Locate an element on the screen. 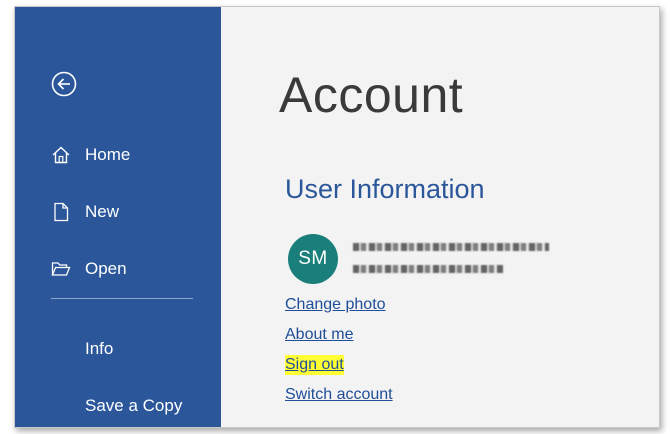 The width and height of the screenshot is (670, 434). user-information-heading: User Information is located at coordinates (385, 189).